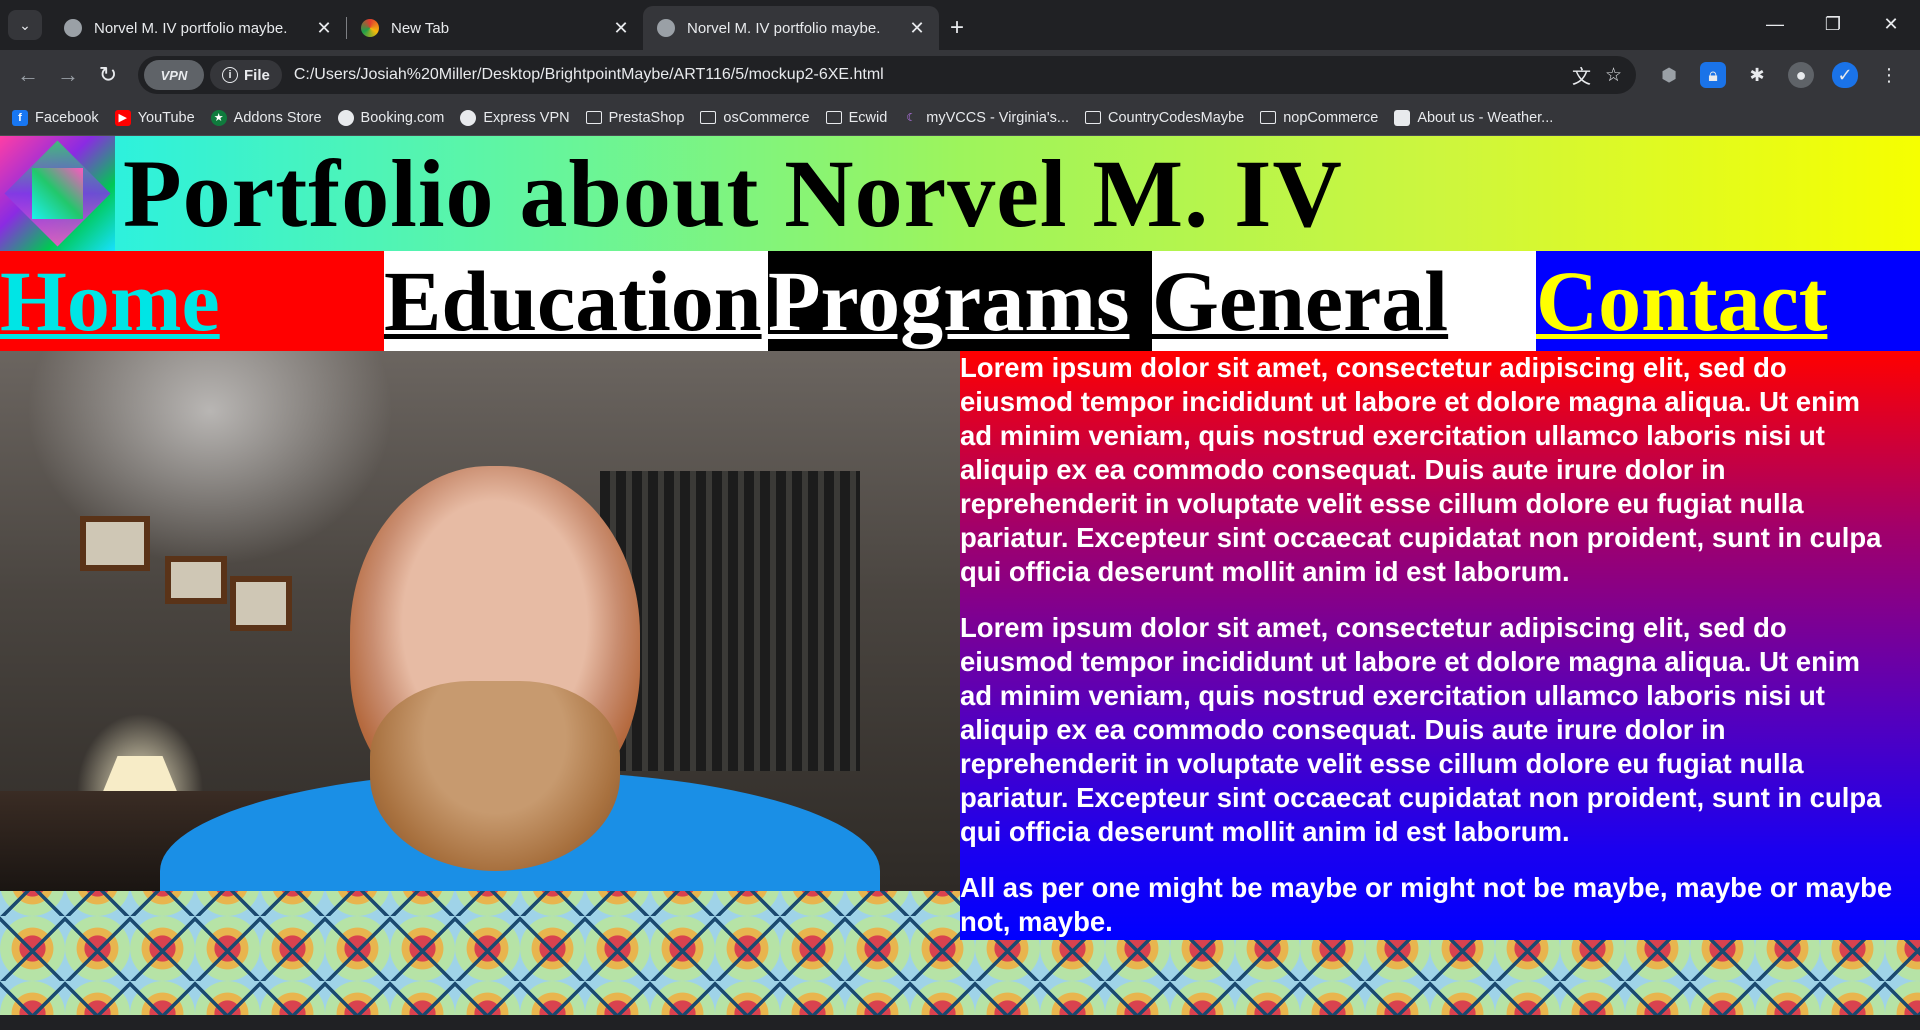 The height and width of the screenshot is (1030, 1920). Describe the element at coordinates (1176, 117) in the screenshot. I see `bookmark-label: CountryCodesMaybe` at that location.